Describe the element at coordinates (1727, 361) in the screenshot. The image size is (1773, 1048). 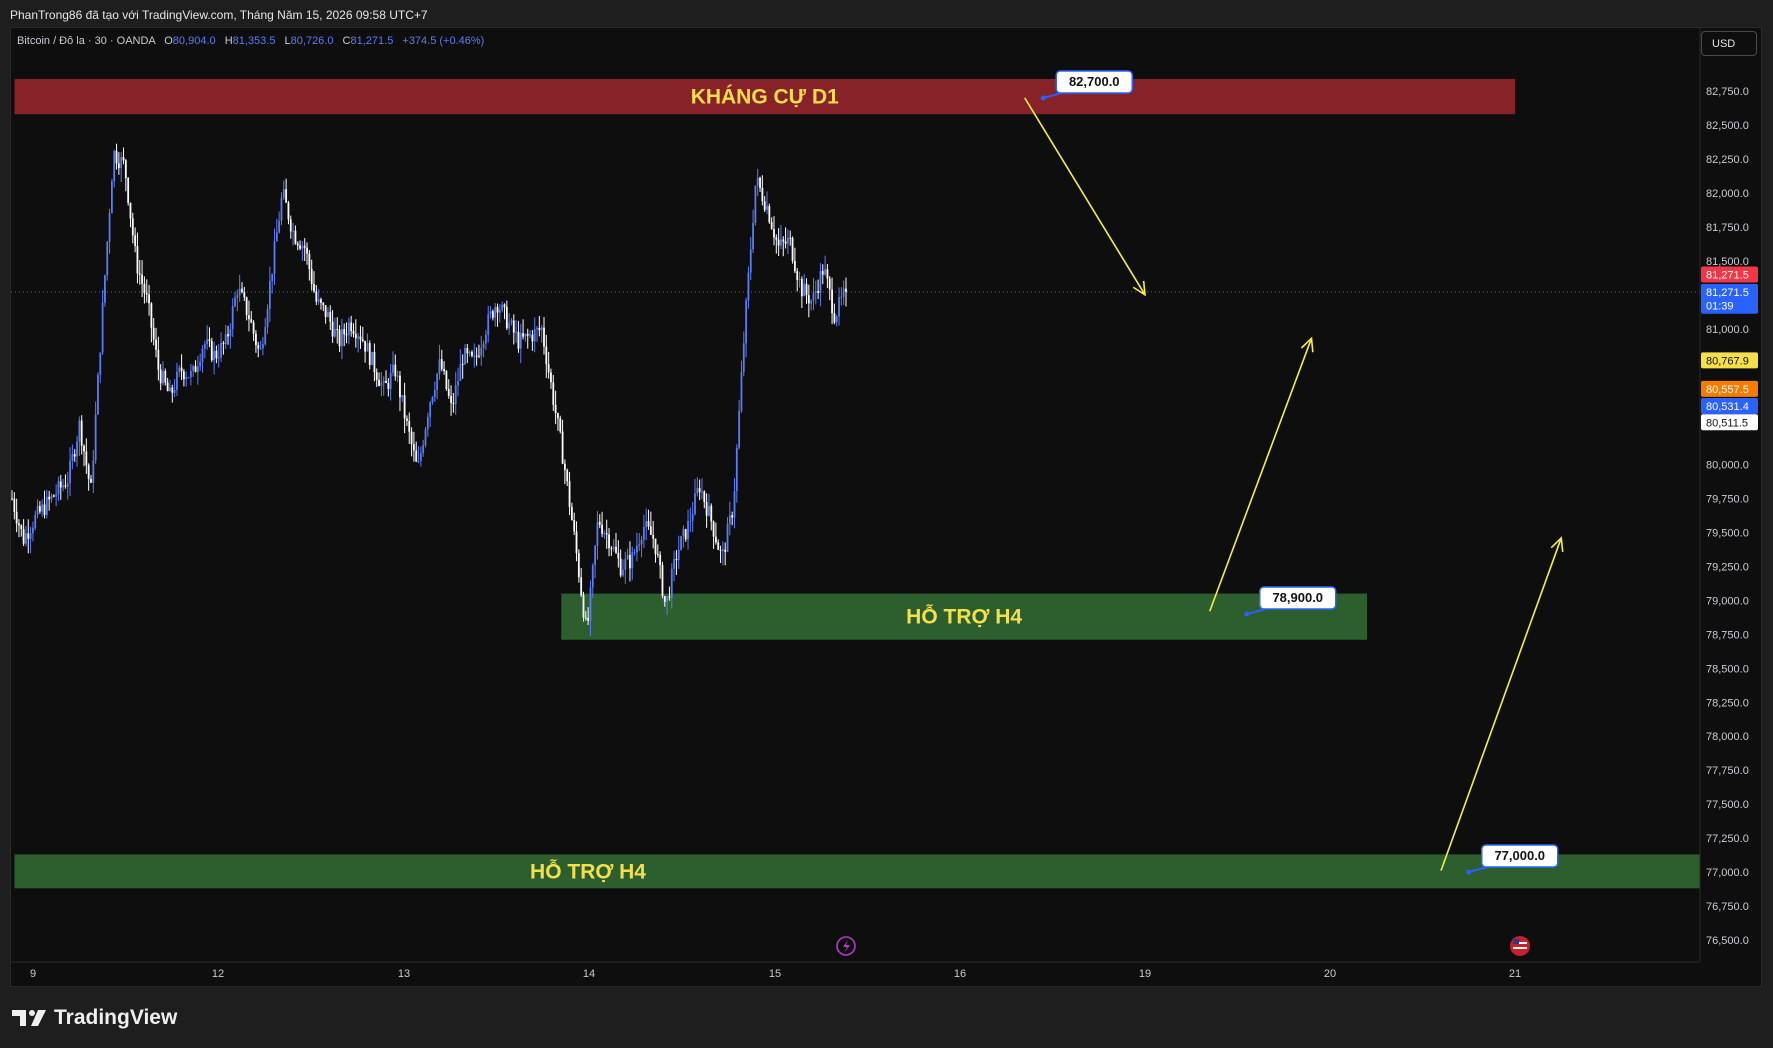
I see `price-tag-label: 80,767.9` at that location.